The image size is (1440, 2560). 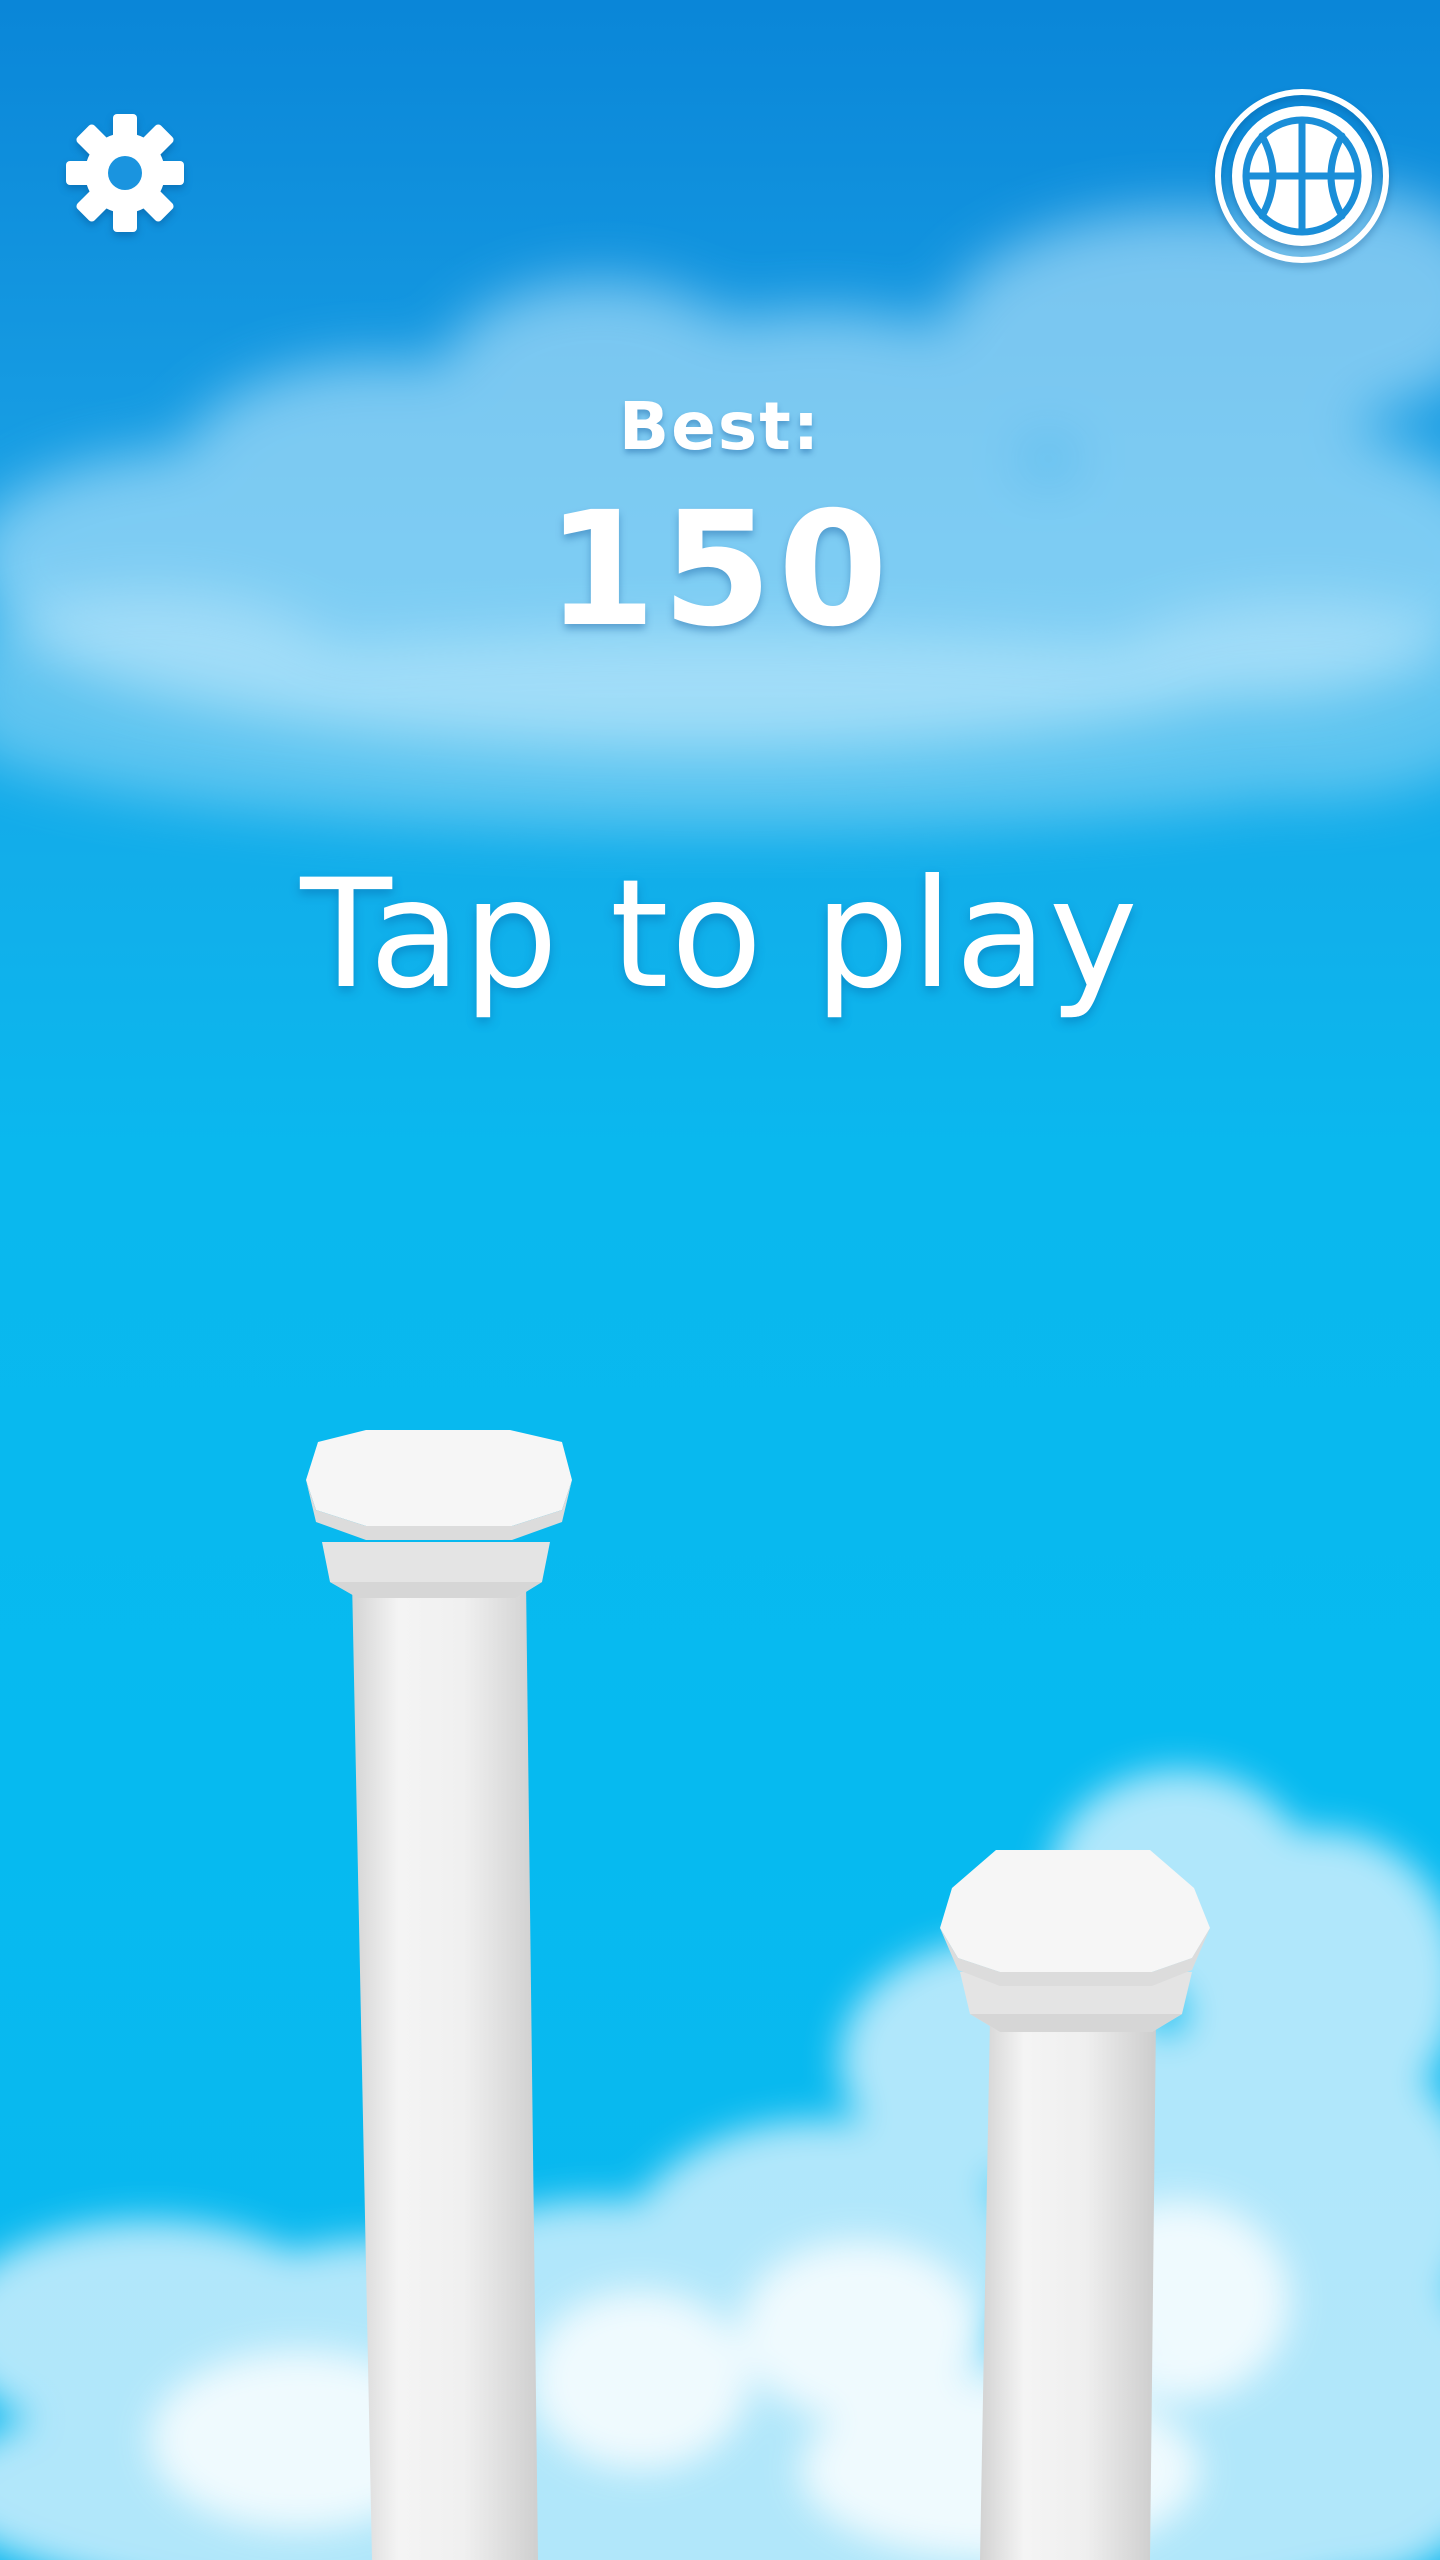 I want to click on pillar-right, so click(x=1075, y=2205).